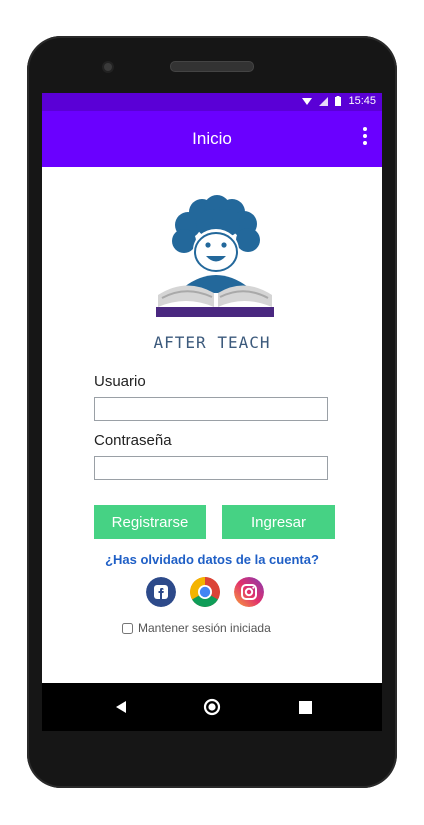  I want to click on keep-session-label: Mantener sesión iniciada, so click(204, 628).